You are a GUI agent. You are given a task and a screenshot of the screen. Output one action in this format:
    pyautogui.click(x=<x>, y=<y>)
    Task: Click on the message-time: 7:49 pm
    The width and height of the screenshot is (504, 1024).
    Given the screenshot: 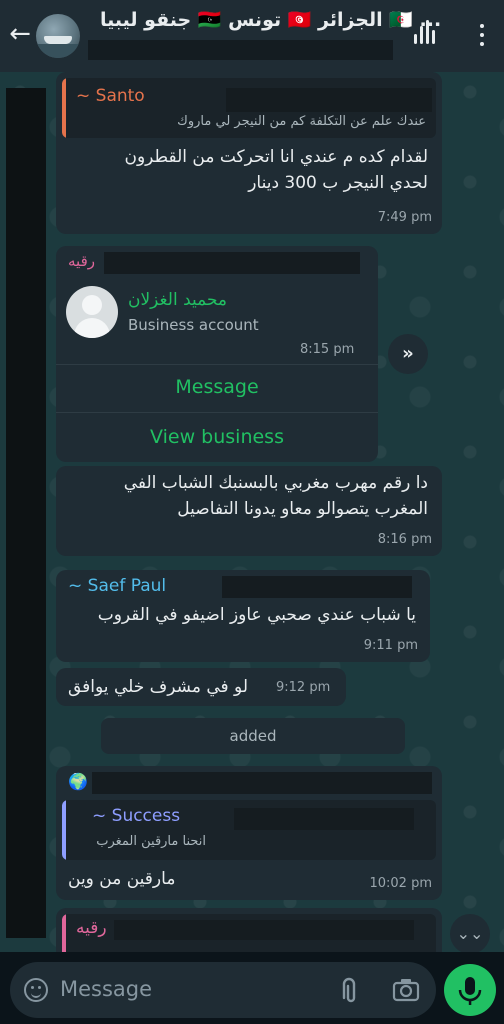 What is the action you would take?
    pyautogui.click(x=404, y=217)
    